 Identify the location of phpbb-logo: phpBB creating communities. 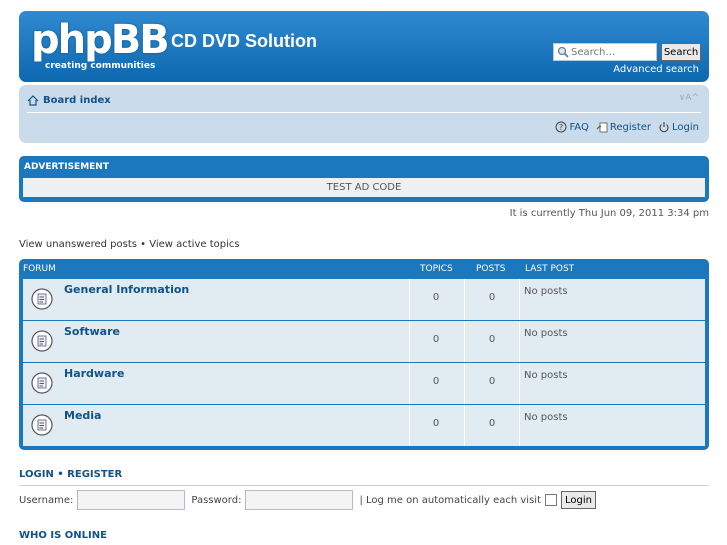
(101, 45).